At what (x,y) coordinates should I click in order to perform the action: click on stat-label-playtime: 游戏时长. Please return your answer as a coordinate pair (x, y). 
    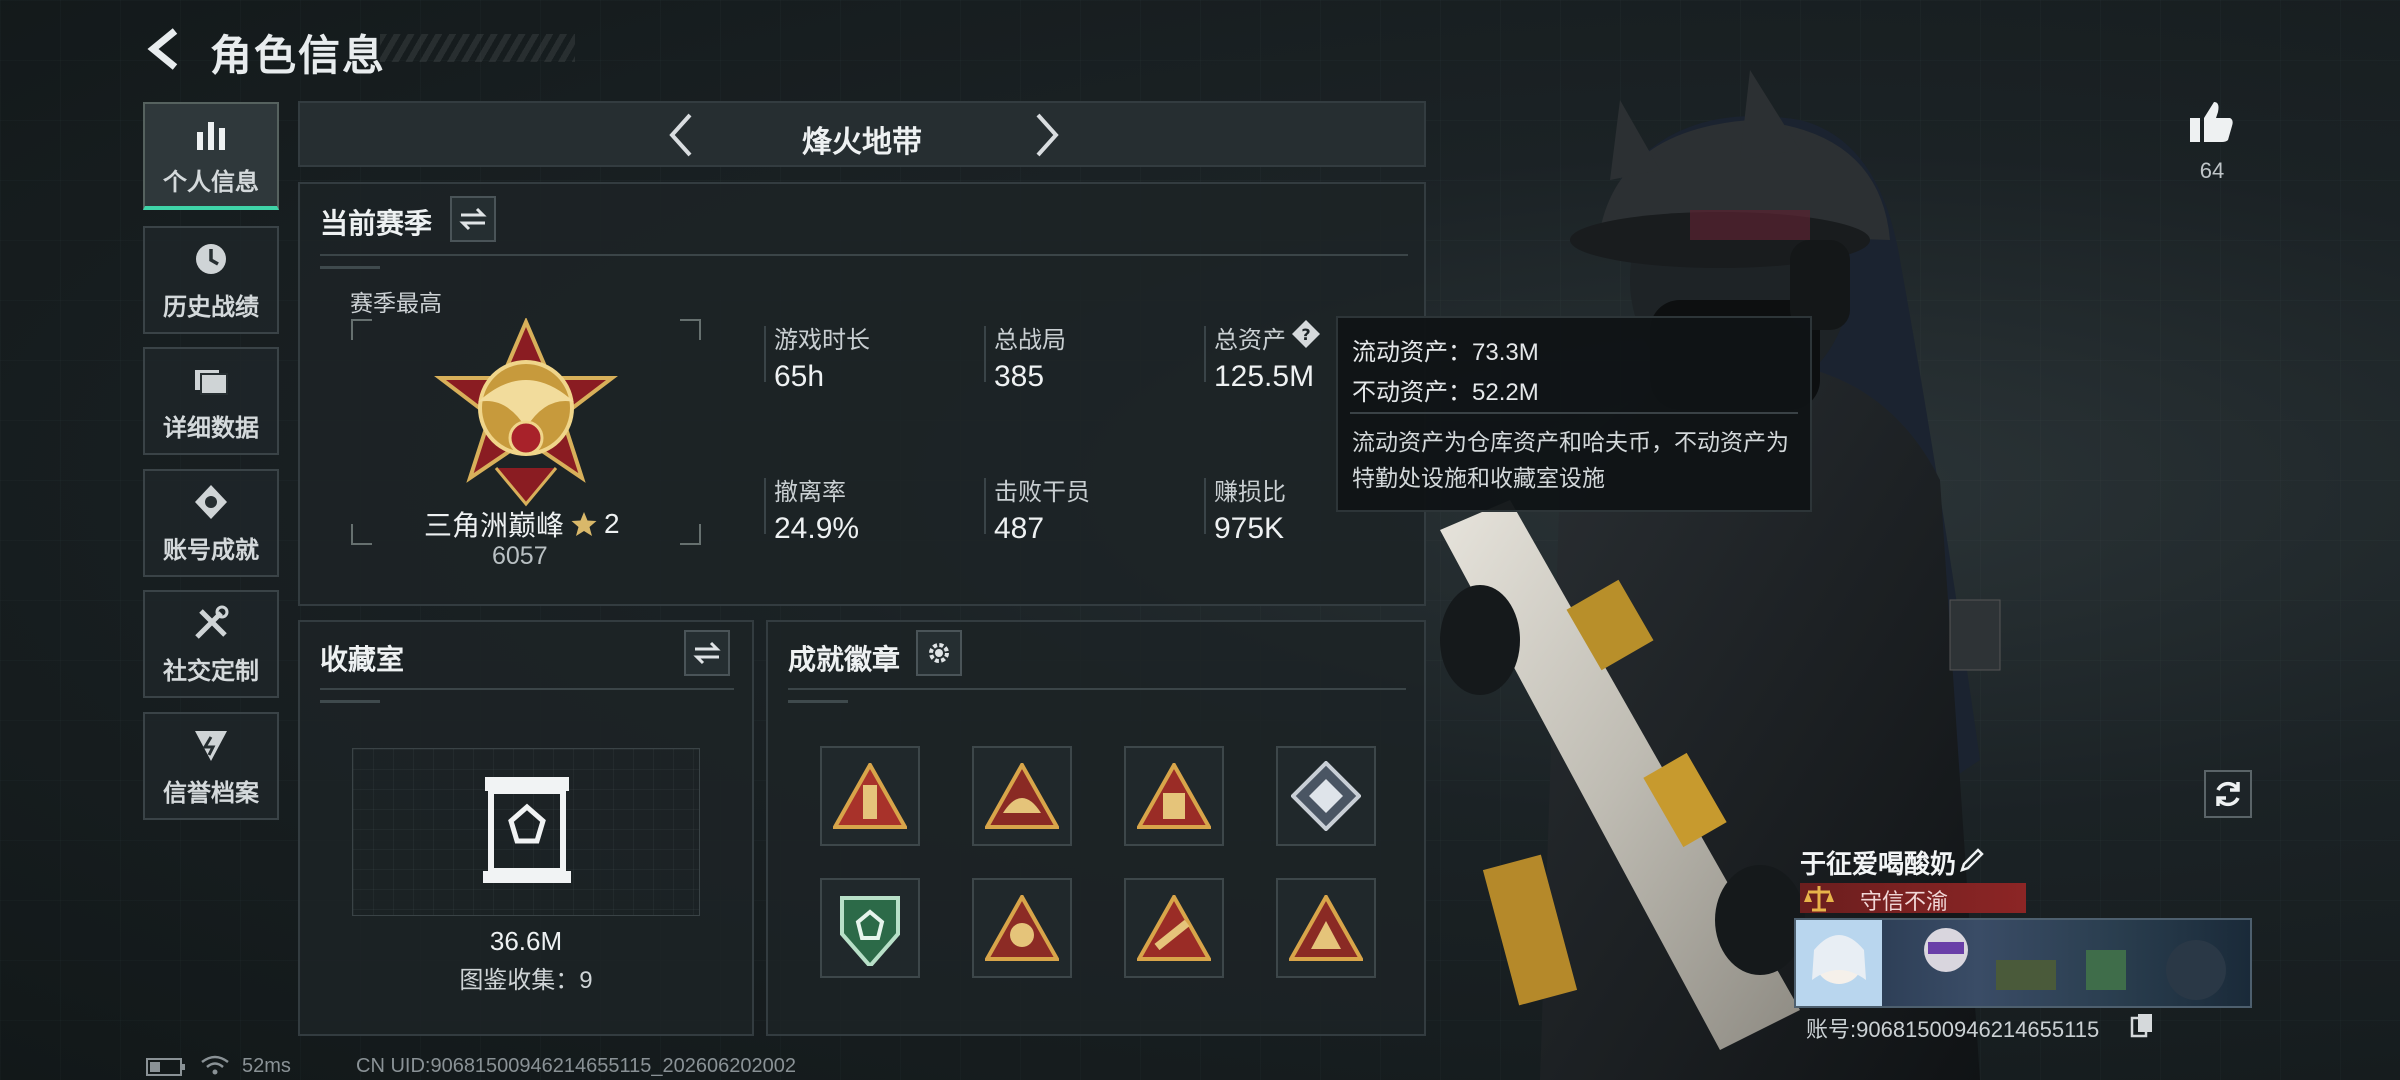
    Looking at the image, I should click on (822, 340).